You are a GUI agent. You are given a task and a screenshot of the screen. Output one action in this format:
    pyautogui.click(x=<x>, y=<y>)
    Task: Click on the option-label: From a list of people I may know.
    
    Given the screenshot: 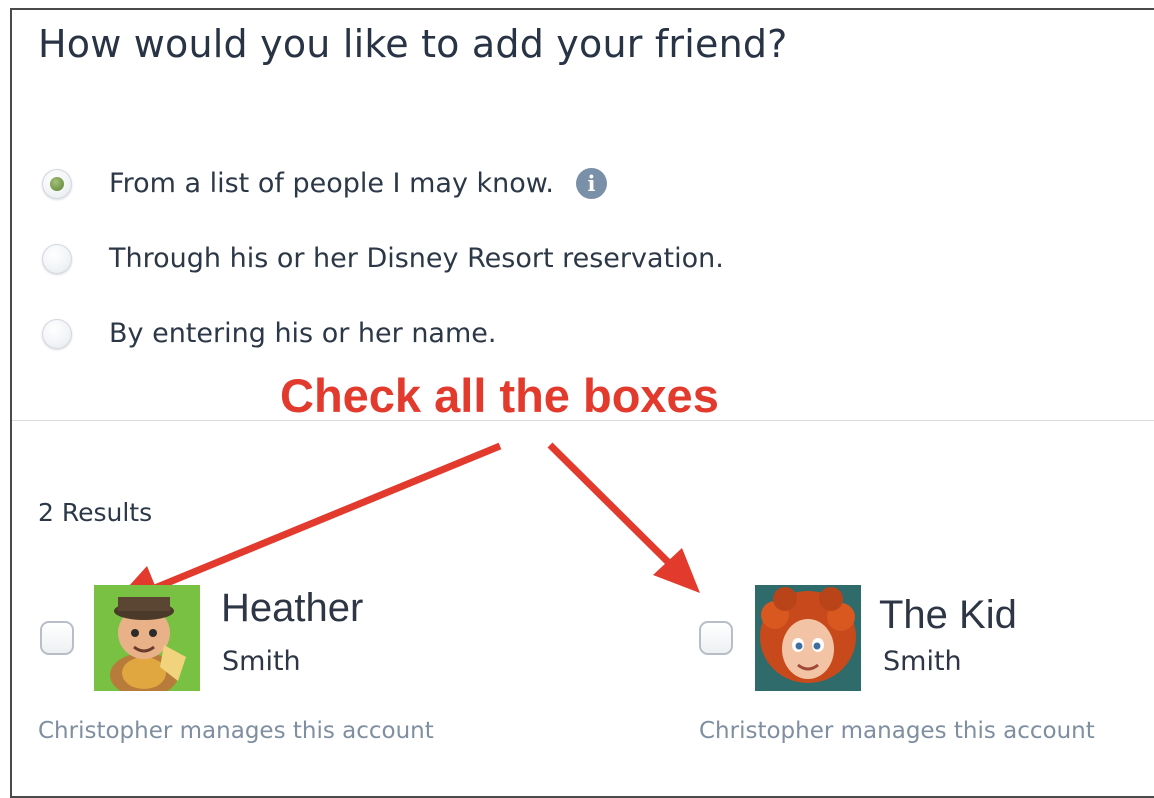 What is the action you would take?
    pyautogui.click(x=331, y=183)
    